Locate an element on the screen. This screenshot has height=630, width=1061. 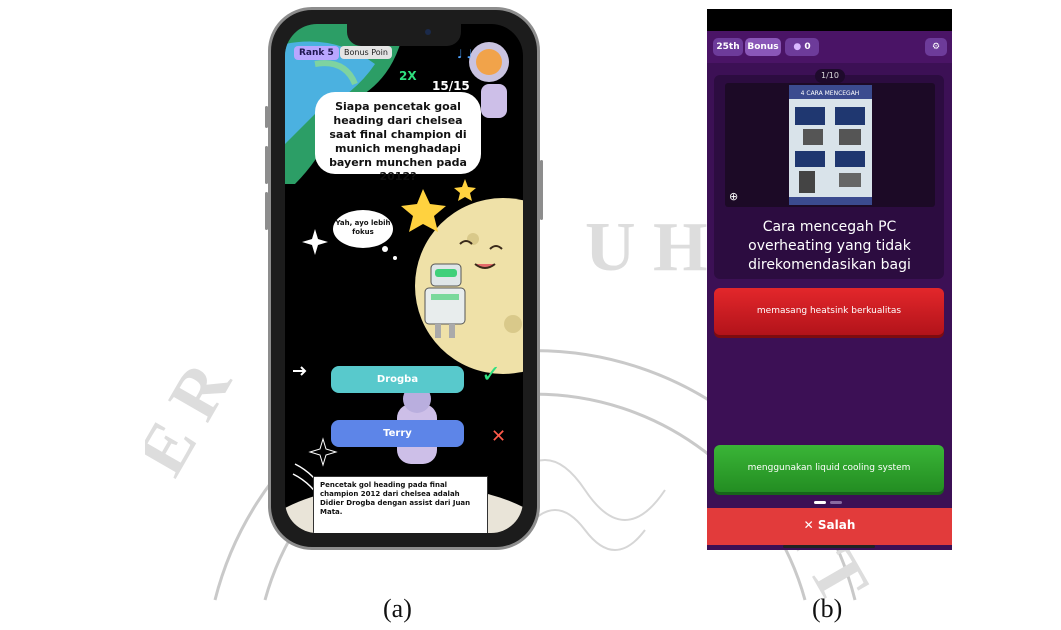
caption-b: (b) is located at coordinates (827, 608).